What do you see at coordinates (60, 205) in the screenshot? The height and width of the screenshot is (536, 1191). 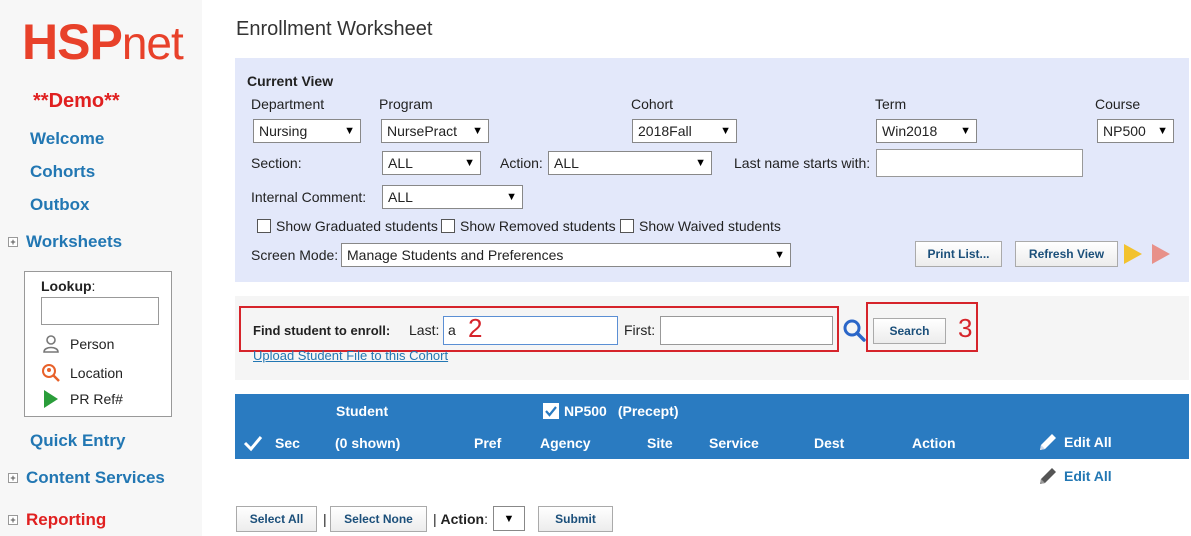 I see `nav-outbox: Outbox` at bounding box center [60, 205].